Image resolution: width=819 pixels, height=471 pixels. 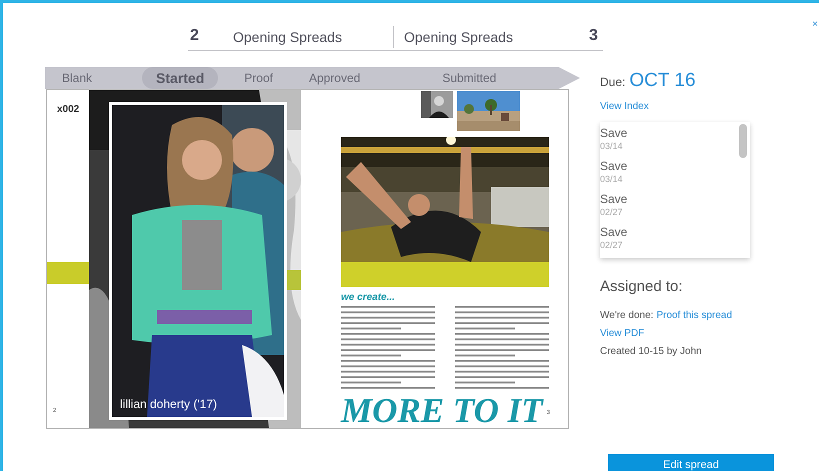 I want to click on view-index-link: View Index, so click(x=624, y=106).